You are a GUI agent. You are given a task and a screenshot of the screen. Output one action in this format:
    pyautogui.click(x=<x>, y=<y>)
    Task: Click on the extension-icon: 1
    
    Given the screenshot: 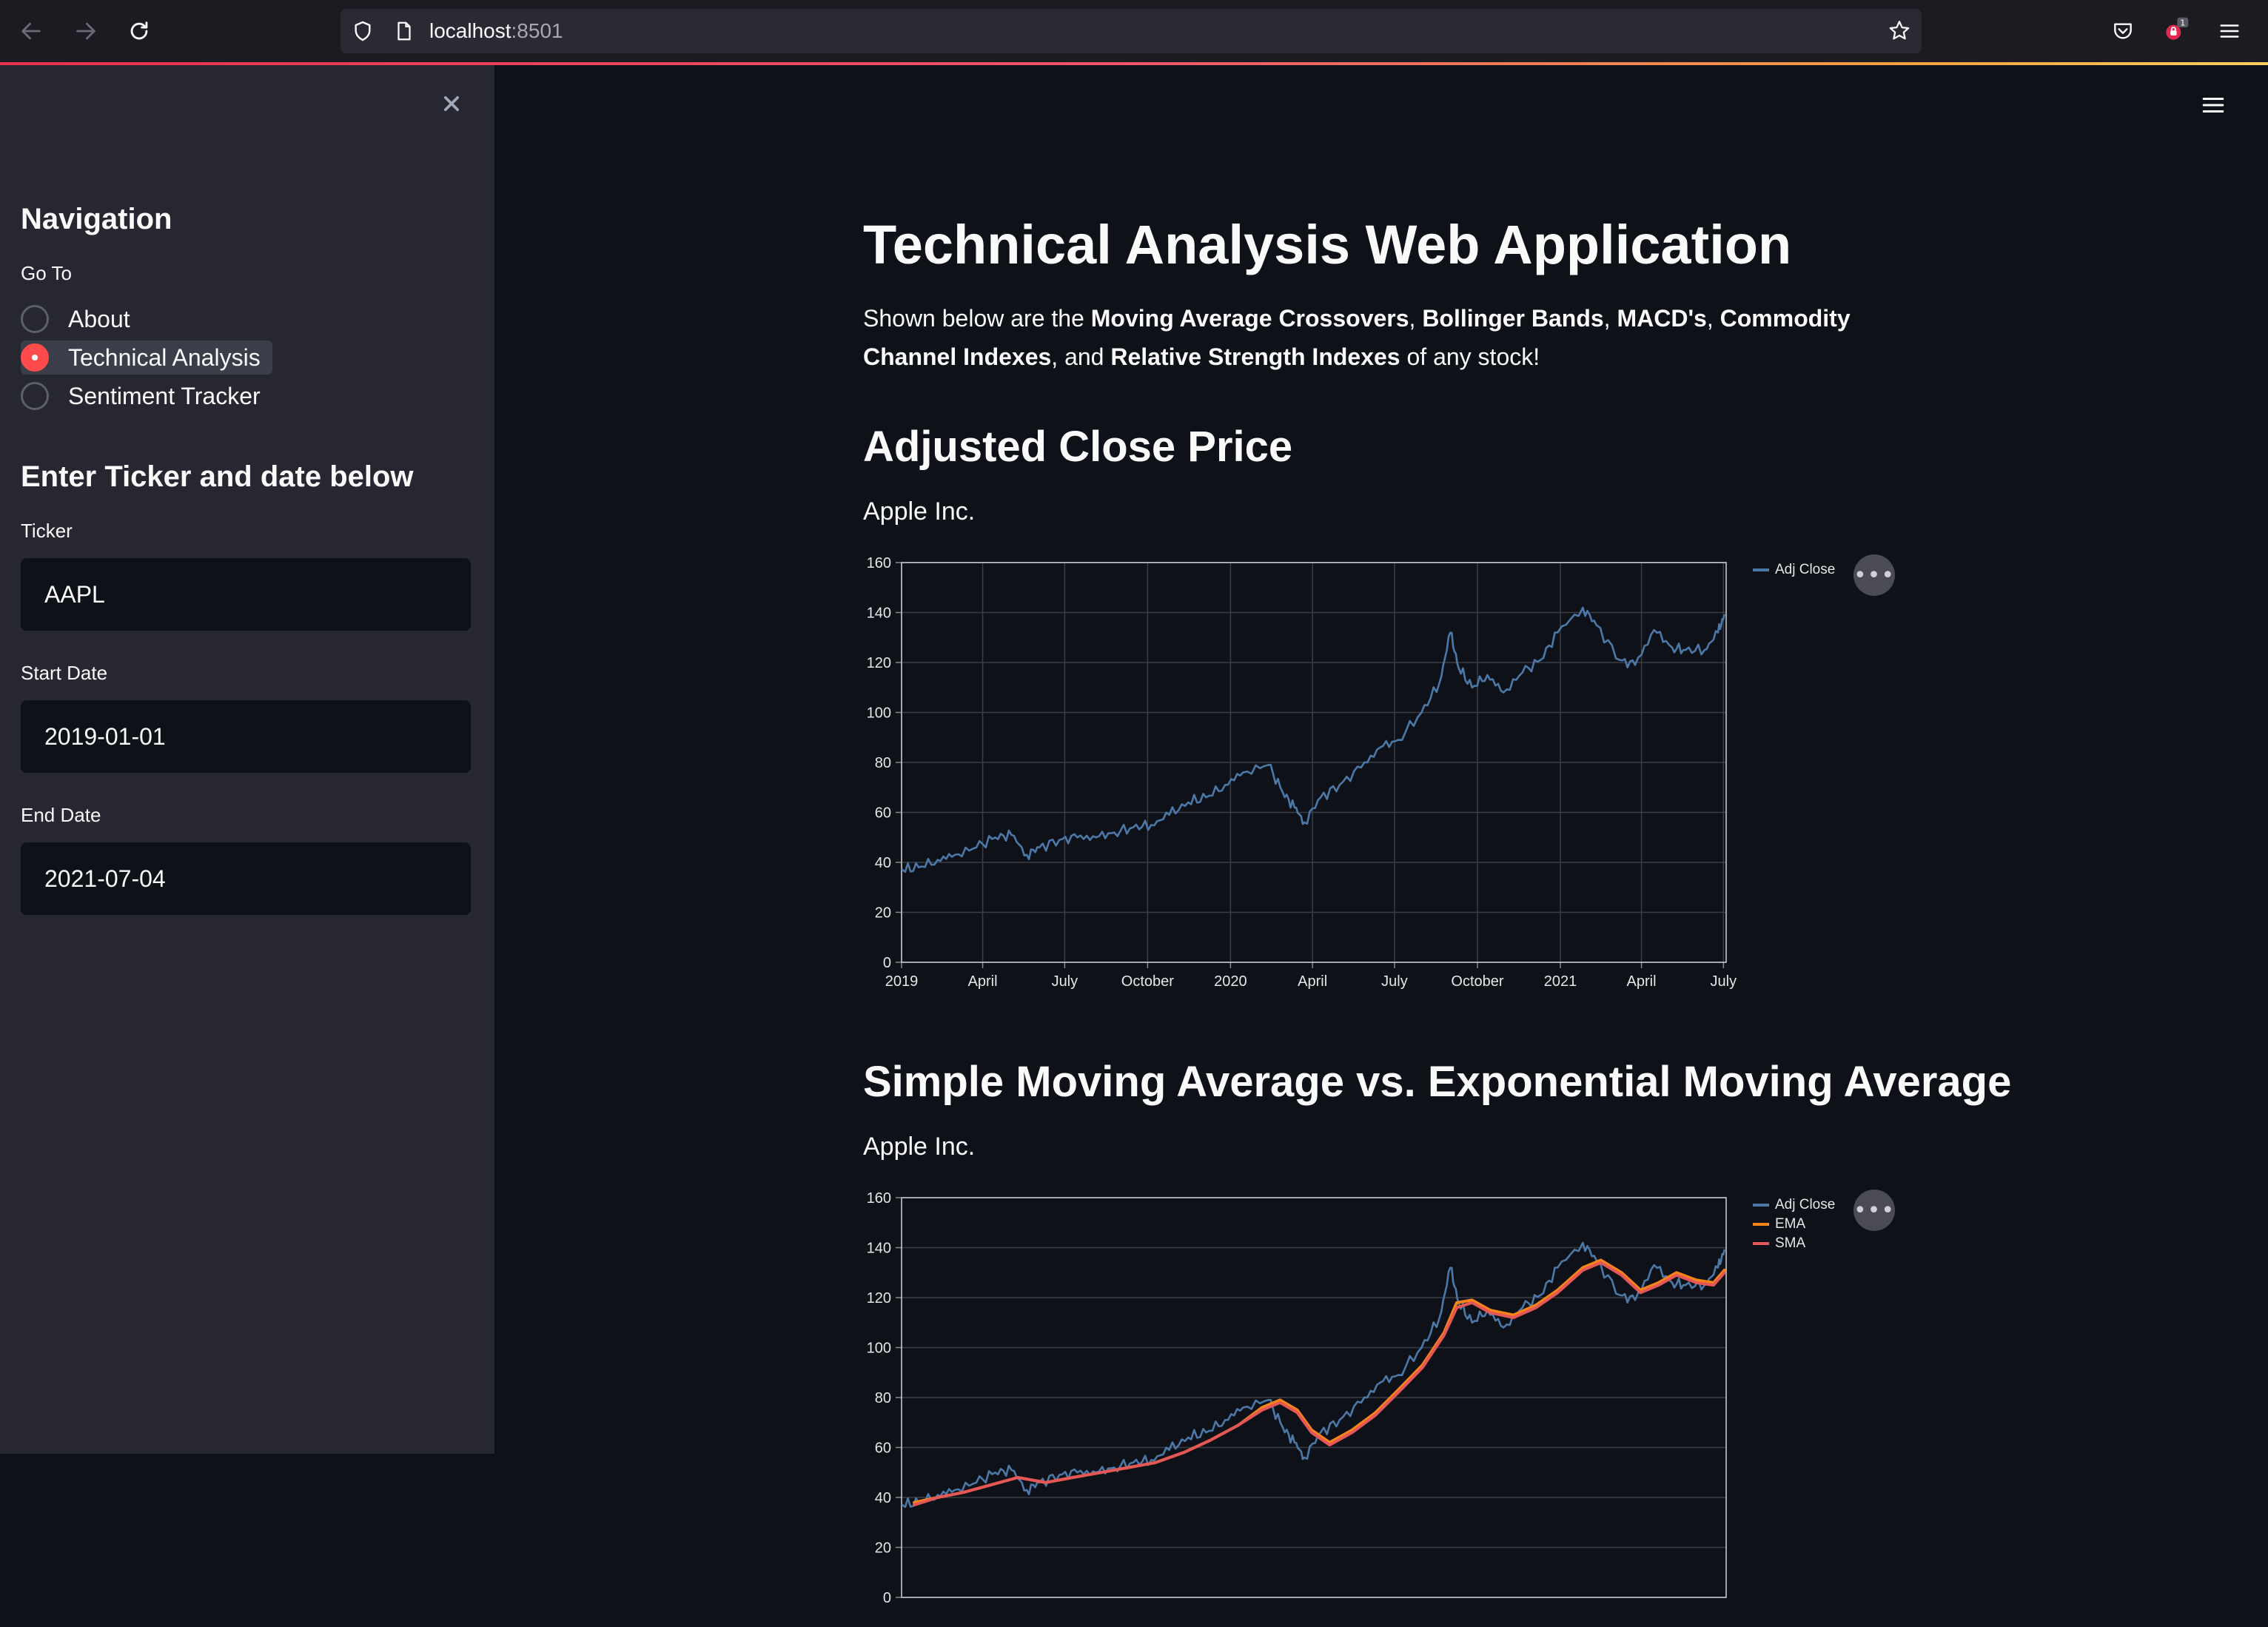 What is the action you would take?
    pyautogui.click(x=2174, y=31)
    